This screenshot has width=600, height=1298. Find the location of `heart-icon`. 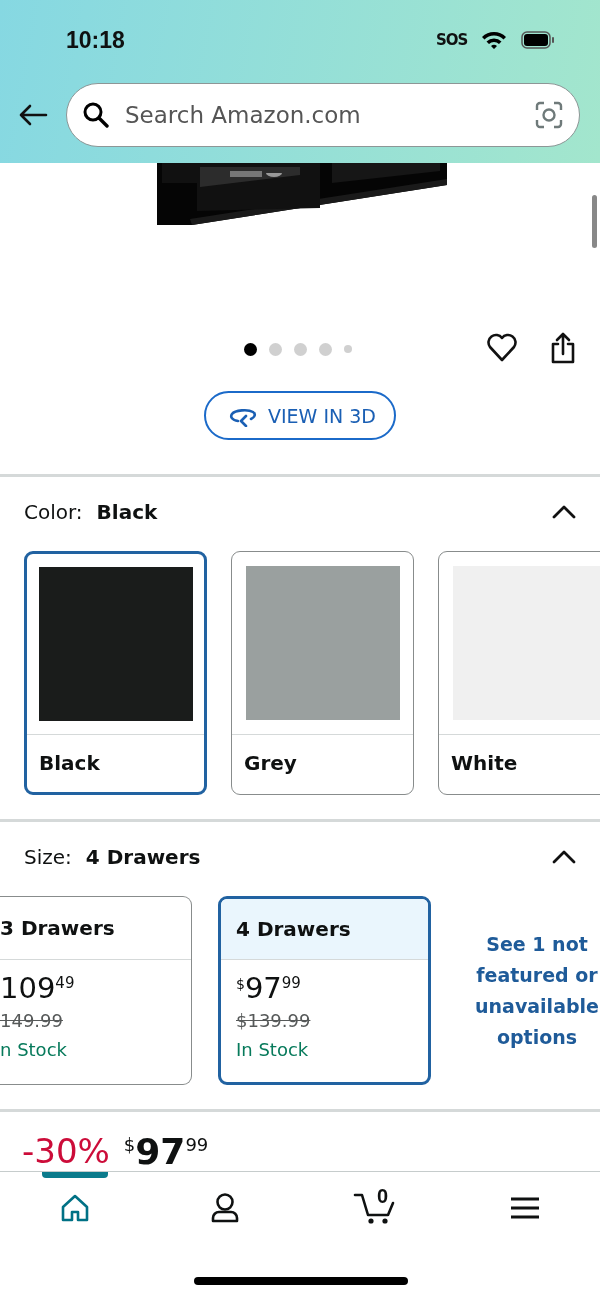

heart-icon is located at coordinates (502, 347).